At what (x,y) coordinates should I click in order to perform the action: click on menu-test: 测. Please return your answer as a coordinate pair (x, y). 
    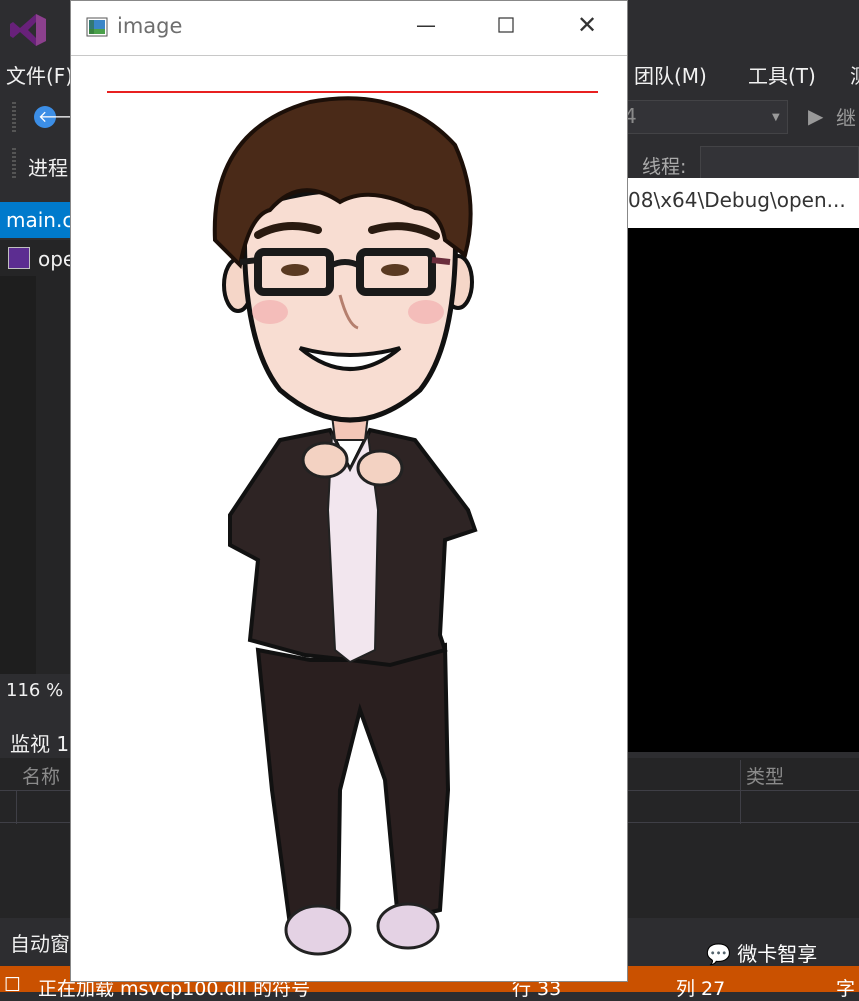
    Looking at the image, I should click on (854, 74).